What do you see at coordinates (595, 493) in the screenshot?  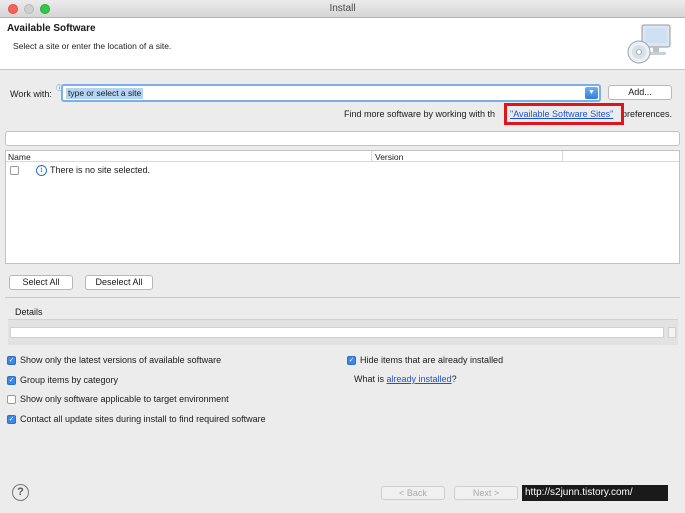 I see `watermark-text: http://s2junn.tistory.com/` at bounding box center [595, 493].